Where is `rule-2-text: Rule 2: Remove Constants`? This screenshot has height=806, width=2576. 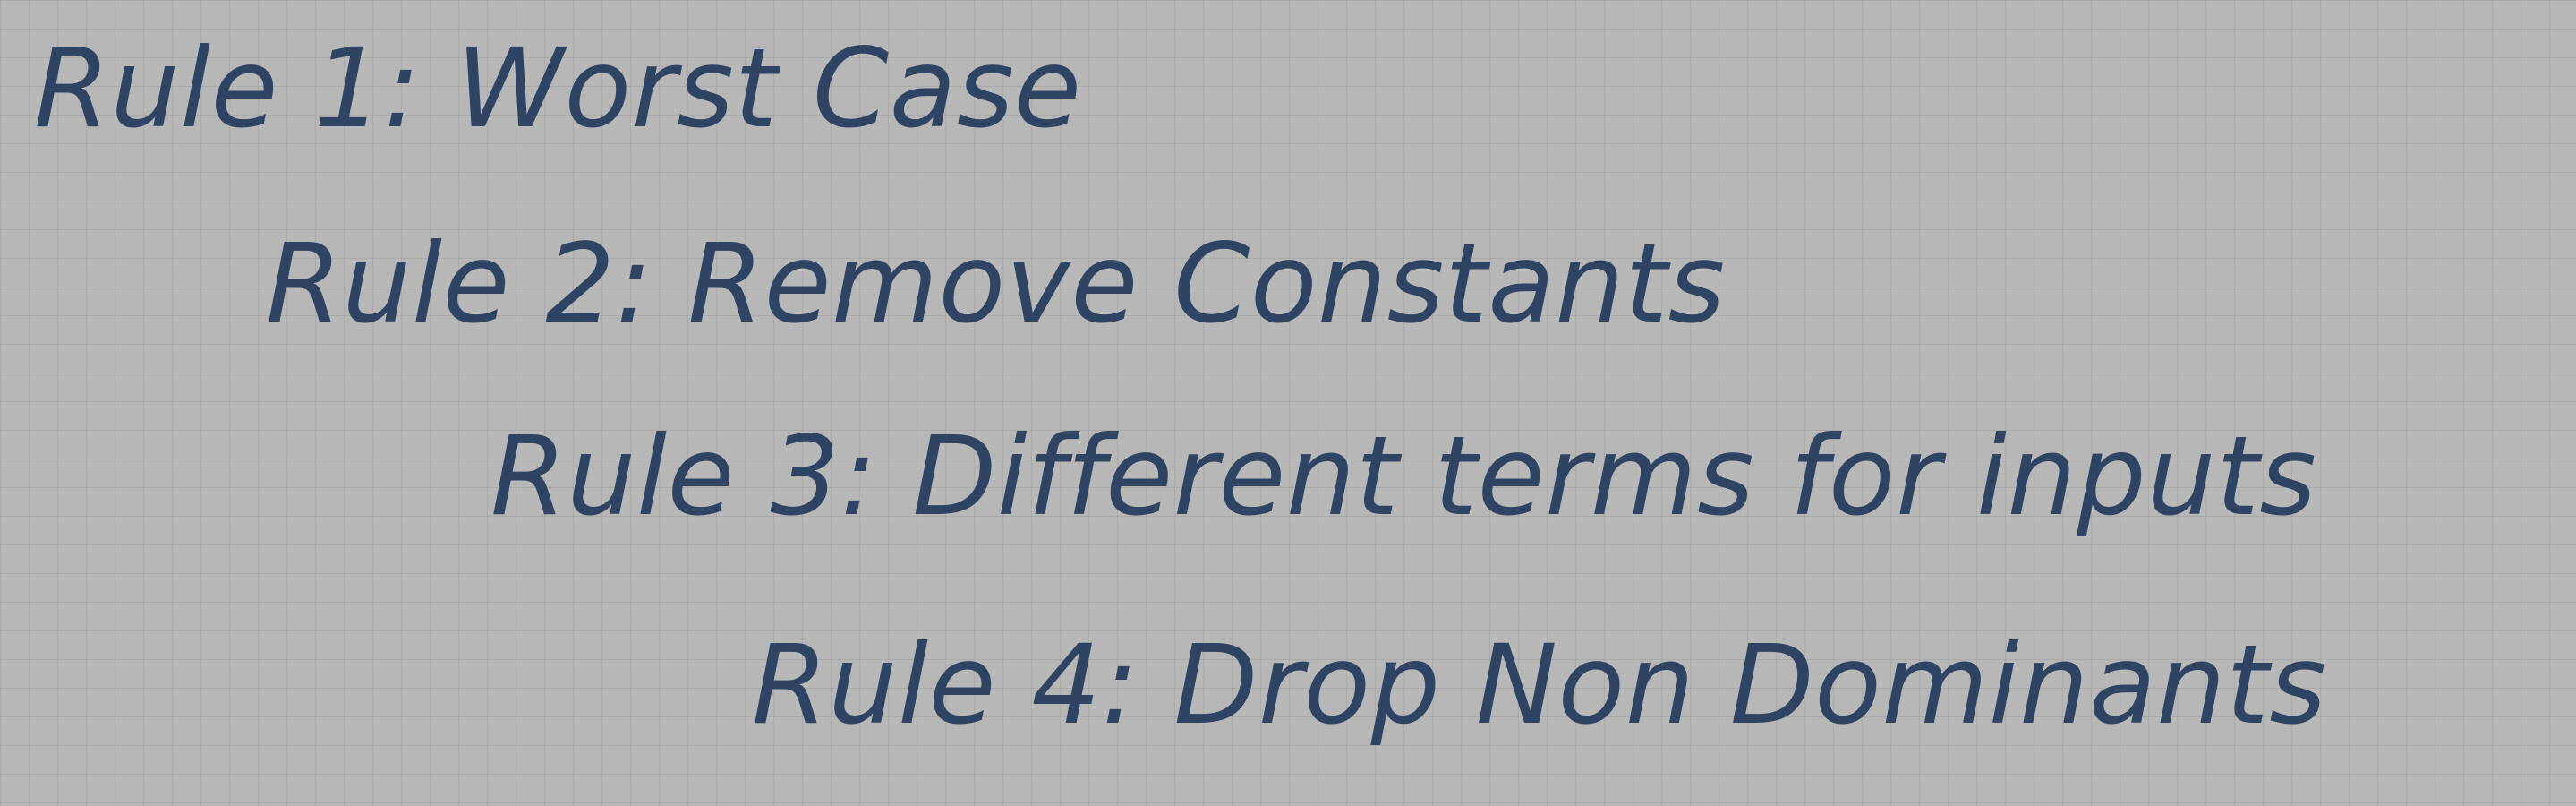 rule-2-text: Rule 2: Remove Constants is located at coordinates (996, 284).